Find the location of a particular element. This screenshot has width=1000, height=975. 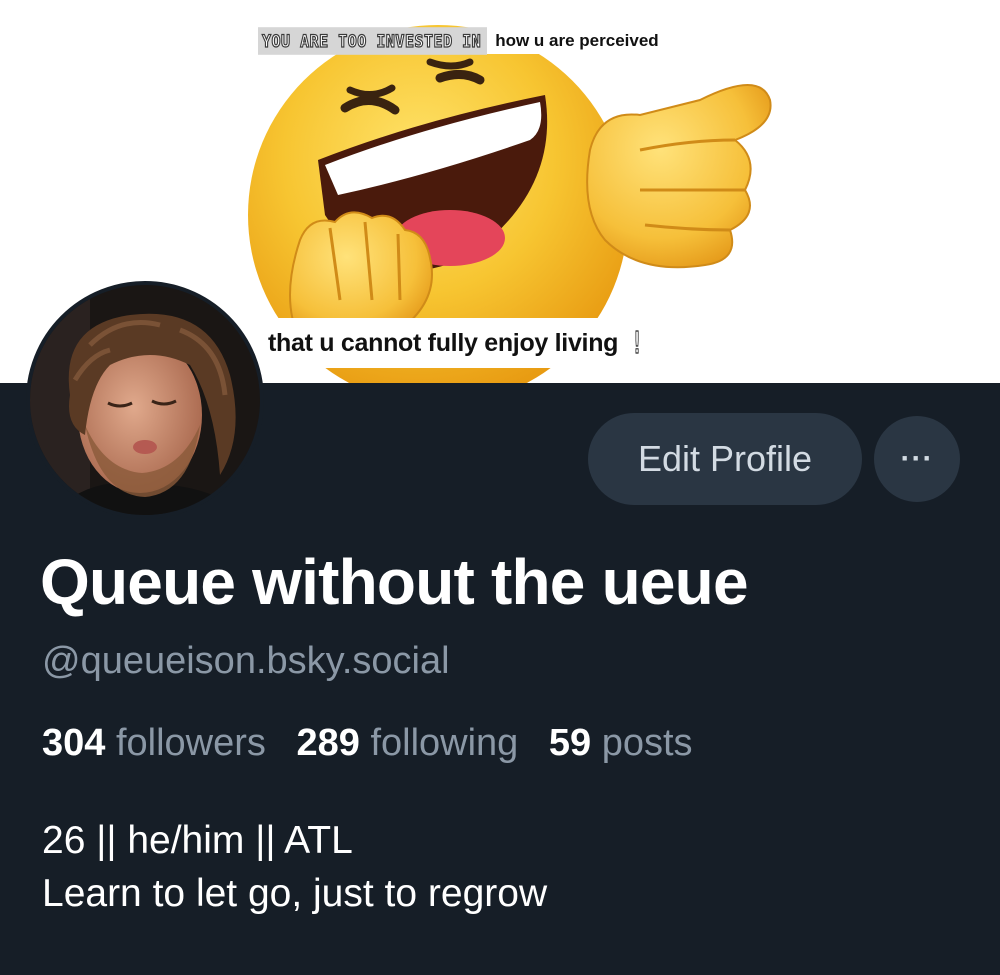

avatar is located at coordinates (145, 400).